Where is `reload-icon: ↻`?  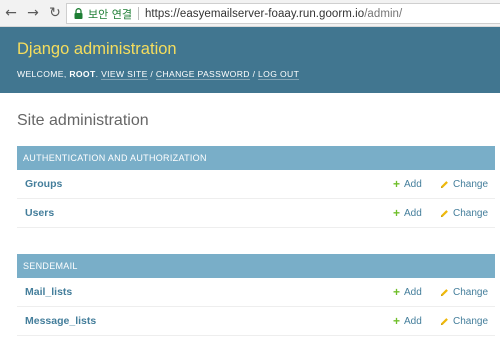
reload-icon: ↻ is located at coordinates (55, 13).